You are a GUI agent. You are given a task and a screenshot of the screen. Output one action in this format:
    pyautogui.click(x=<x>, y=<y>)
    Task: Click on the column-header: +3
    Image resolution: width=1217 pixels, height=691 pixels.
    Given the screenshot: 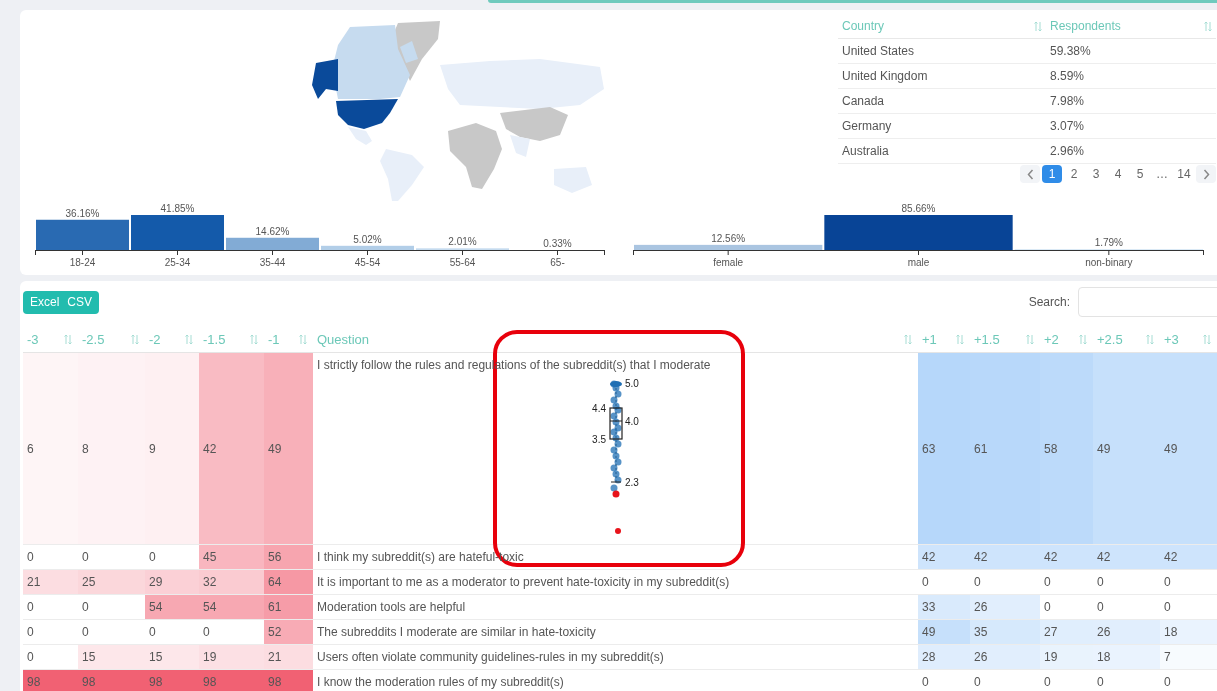 What is the action you would take?
    pyautogui.click(x=1171, y=339)
    